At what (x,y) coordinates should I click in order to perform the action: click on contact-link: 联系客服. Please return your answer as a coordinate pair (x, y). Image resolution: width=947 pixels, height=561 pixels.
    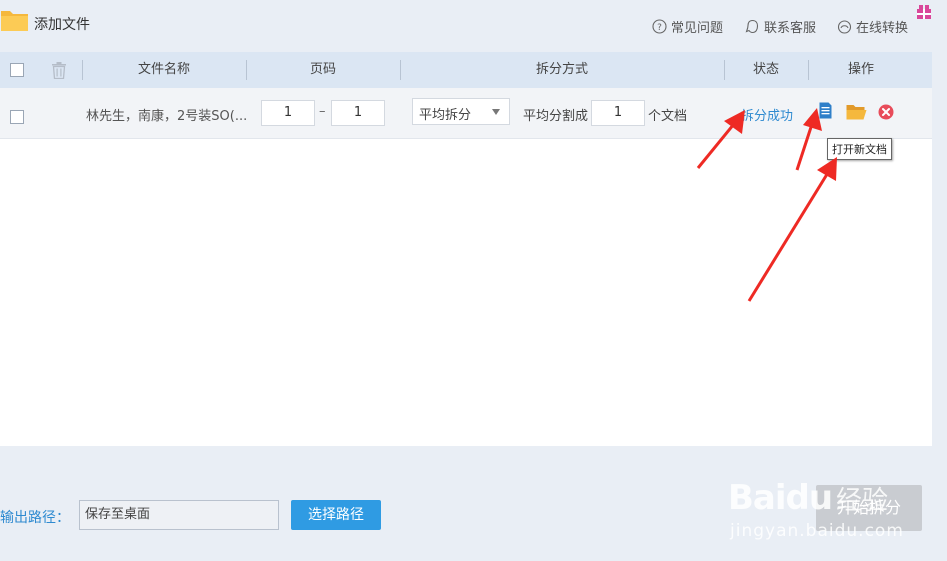
    Looking at the image, I should click on (780, 26).